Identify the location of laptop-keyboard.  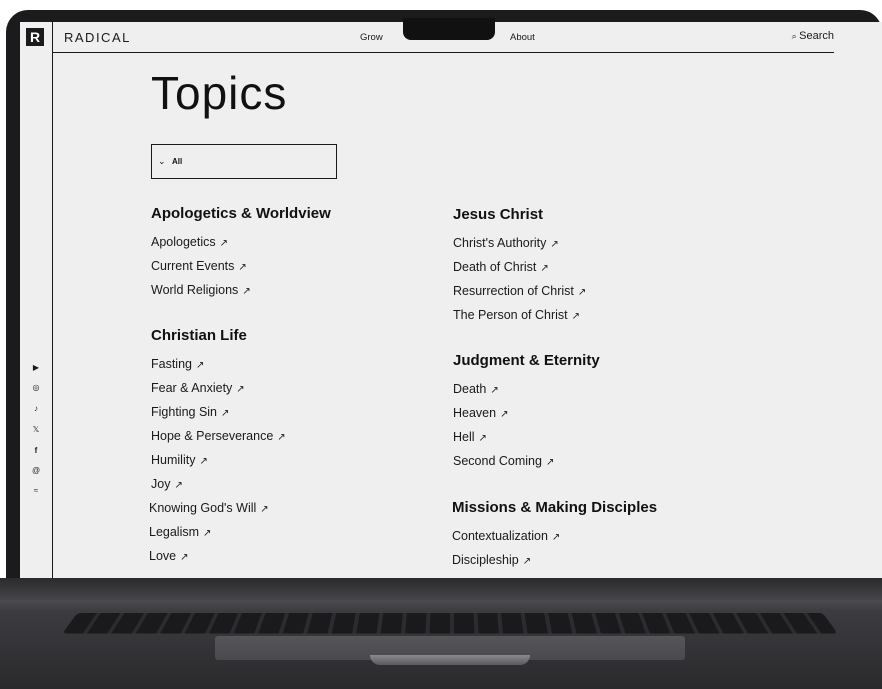
(450, 623).